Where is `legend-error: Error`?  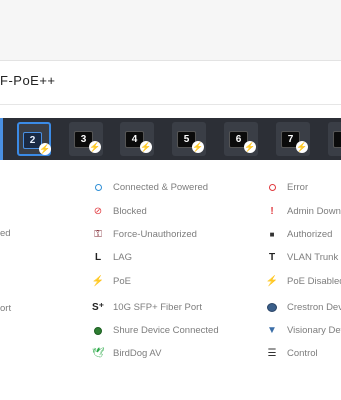
legend-error: Error is located at coordinates (287, 187).